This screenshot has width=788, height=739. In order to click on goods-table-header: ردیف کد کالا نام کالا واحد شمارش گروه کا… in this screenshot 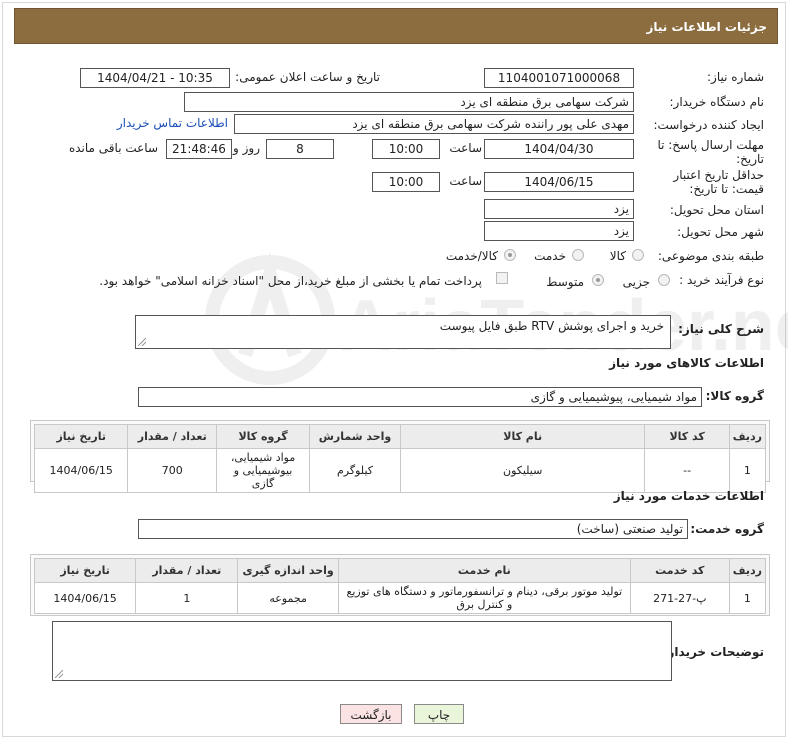, I will do `click(400, 436)`.